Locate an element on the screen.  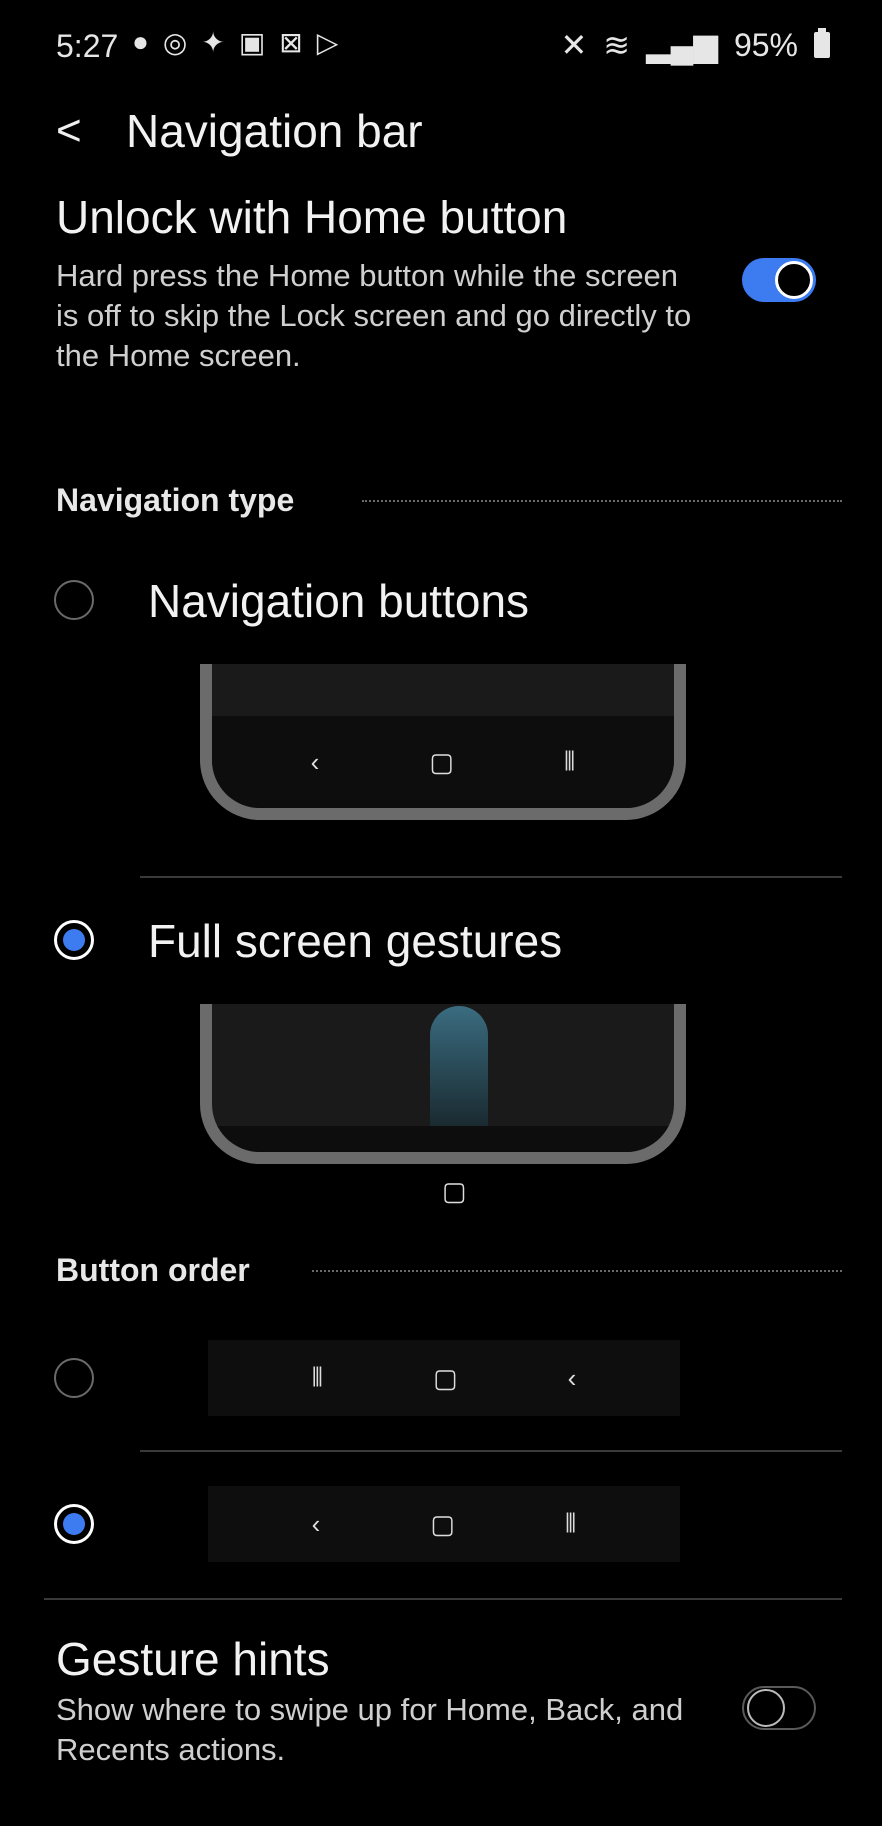
signal-icon: ▂▄▆ is located at coordinates (682, 45).